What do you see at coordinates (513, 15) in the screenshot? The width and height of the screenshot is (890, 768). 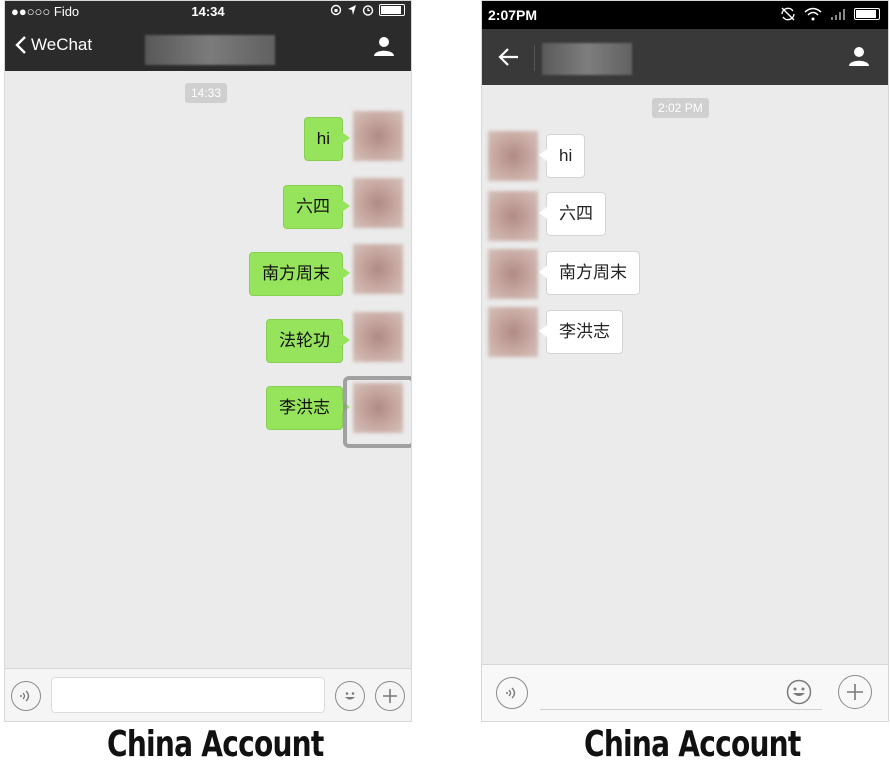 I see `status-time: 2:07PM` at bounding box center [513, 15].